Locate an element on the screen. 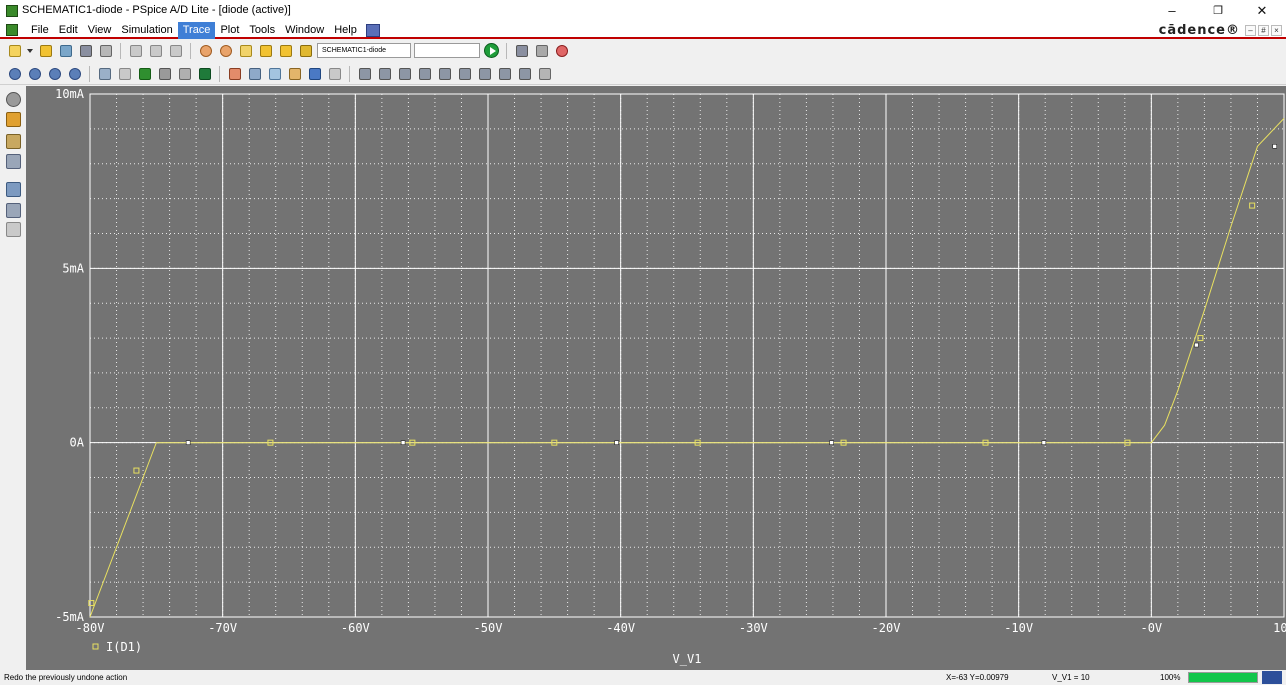  print-button is located at coordinates (105, 50).